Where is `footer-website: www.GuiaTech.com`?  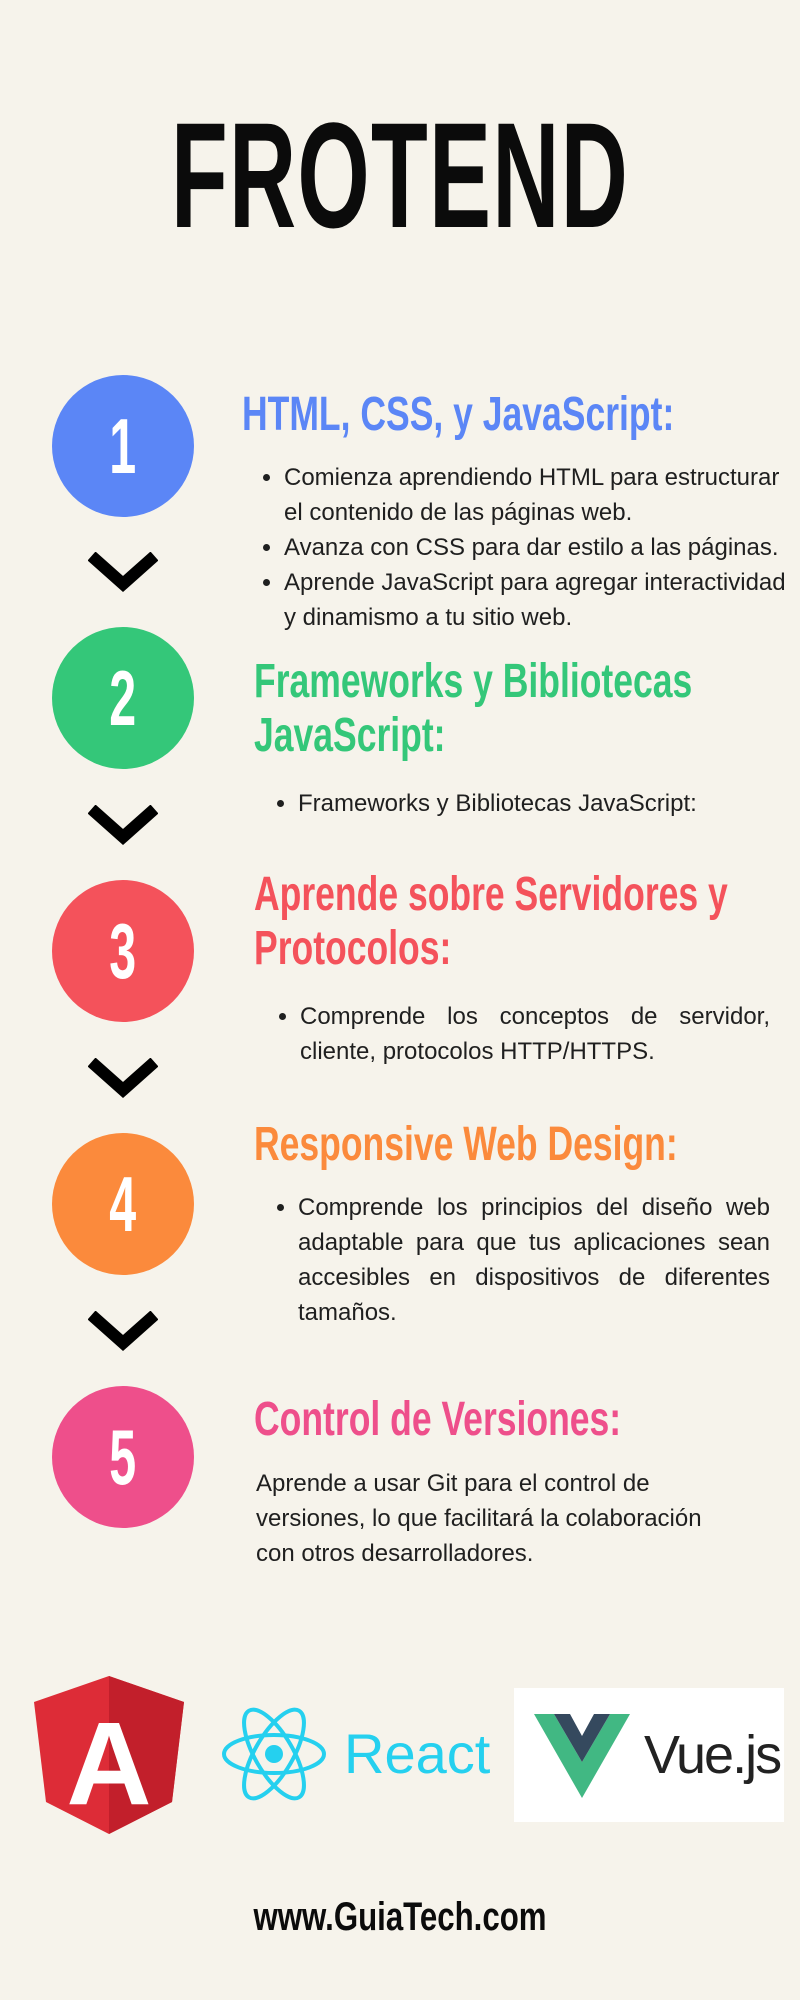 footer-website: www.GuiaTech.com is located at coordinates (400, 1917).